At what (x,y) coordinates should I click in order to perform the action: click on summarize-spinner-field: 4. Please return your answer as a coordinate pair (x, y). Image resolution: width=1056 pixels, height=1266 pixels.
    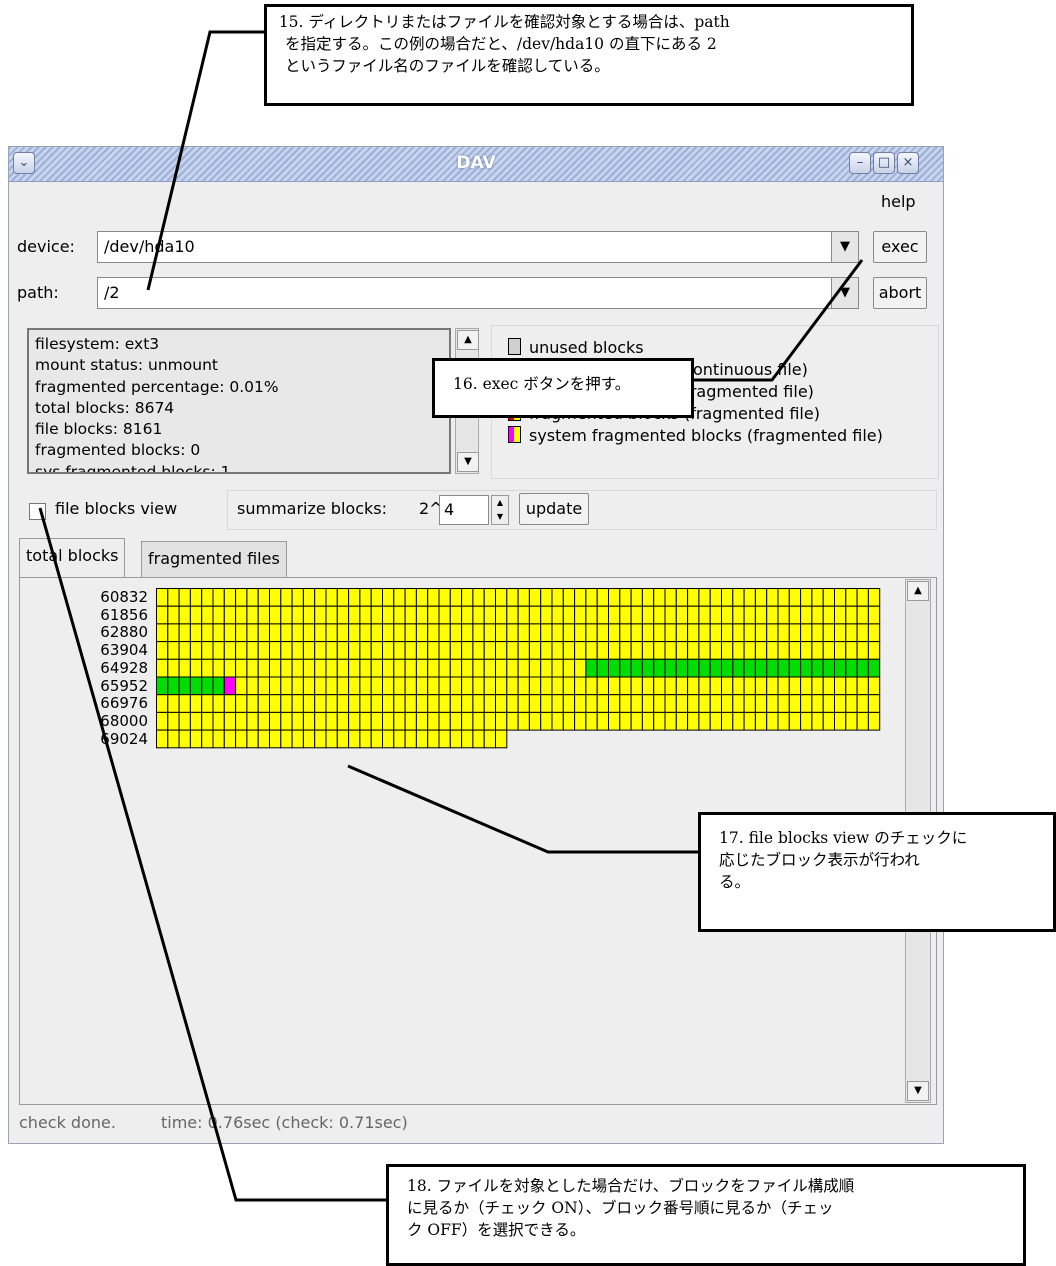
    Looking at the image, I should click on (464, 510).